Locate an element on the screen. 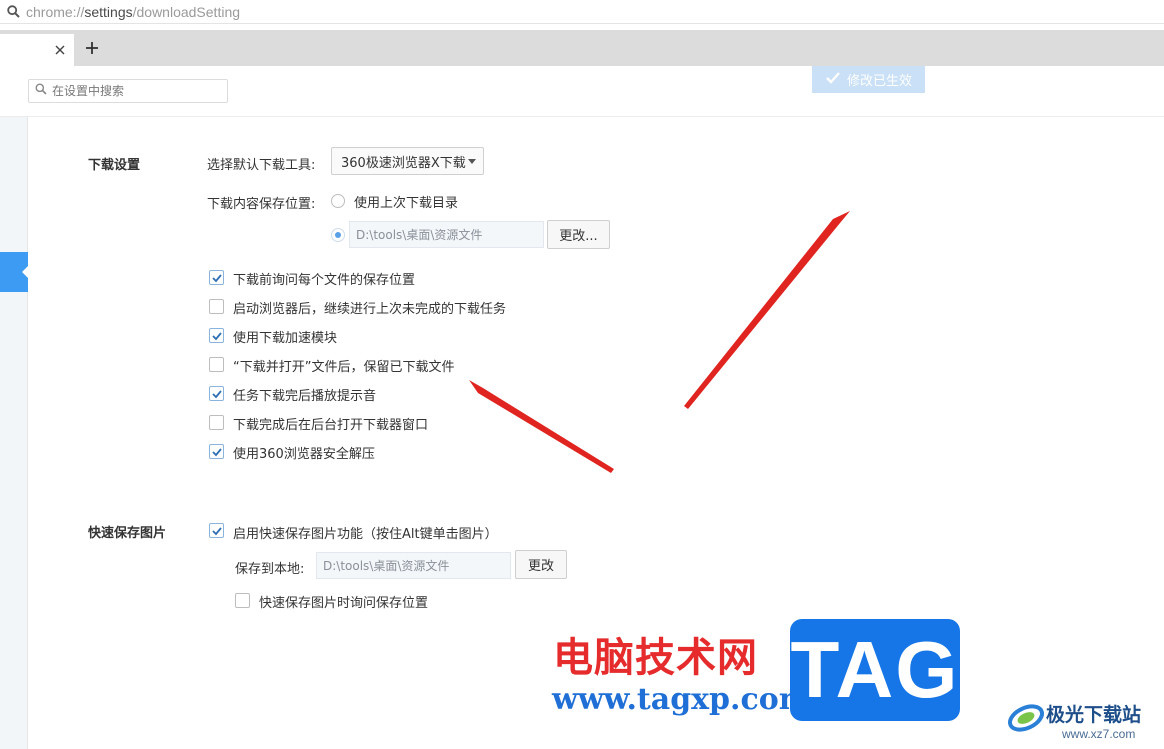 The width and height of the screenshot is (1164, 749). download-option-label: 使用360浏览器安全解压 is located at coordinates (304, 452).